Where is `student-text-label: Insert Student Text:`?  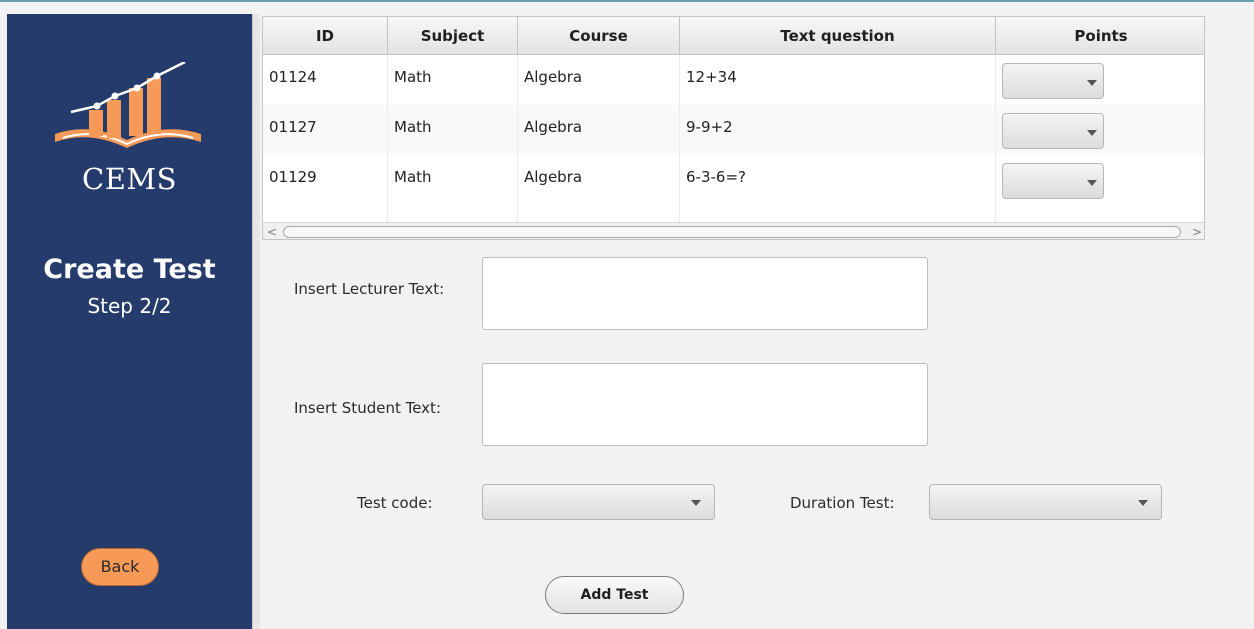
student-text-label: Insert Student Text: is located at coordinates (367, 408).